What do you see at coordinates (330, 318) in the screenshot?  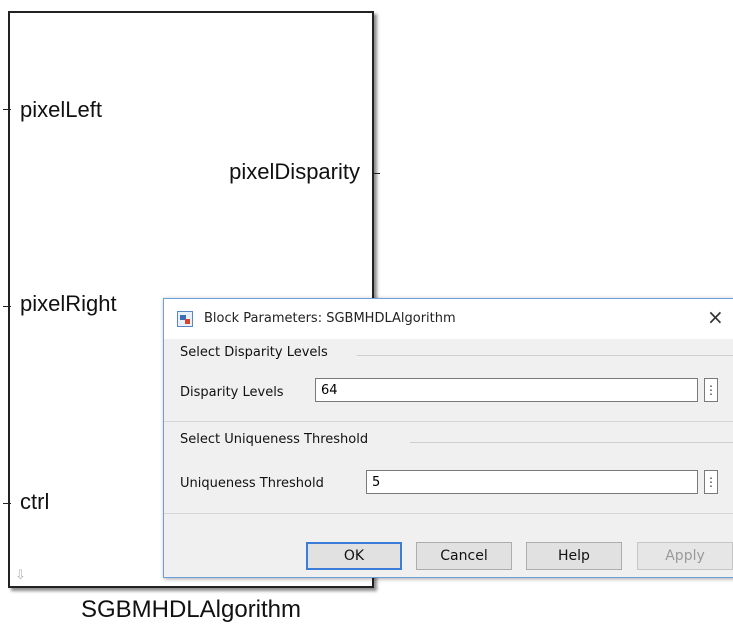 I see `dialog-title: Block Parameters: SGBMHDLAlgorithm` at bounding box center [330, 318].